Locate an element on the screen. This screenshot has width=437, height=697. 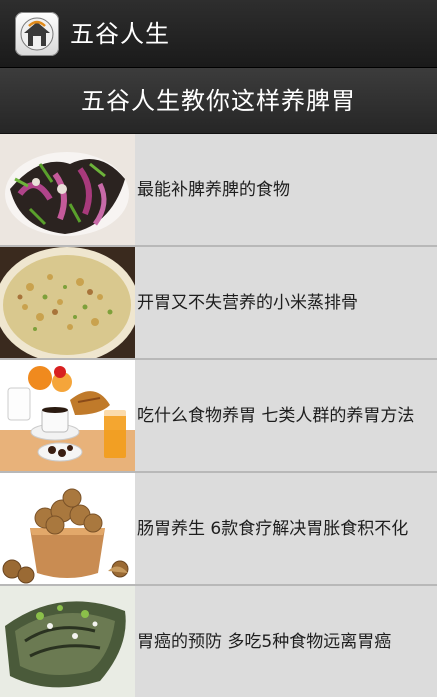
home-icon is located at coordinates (37, 34).